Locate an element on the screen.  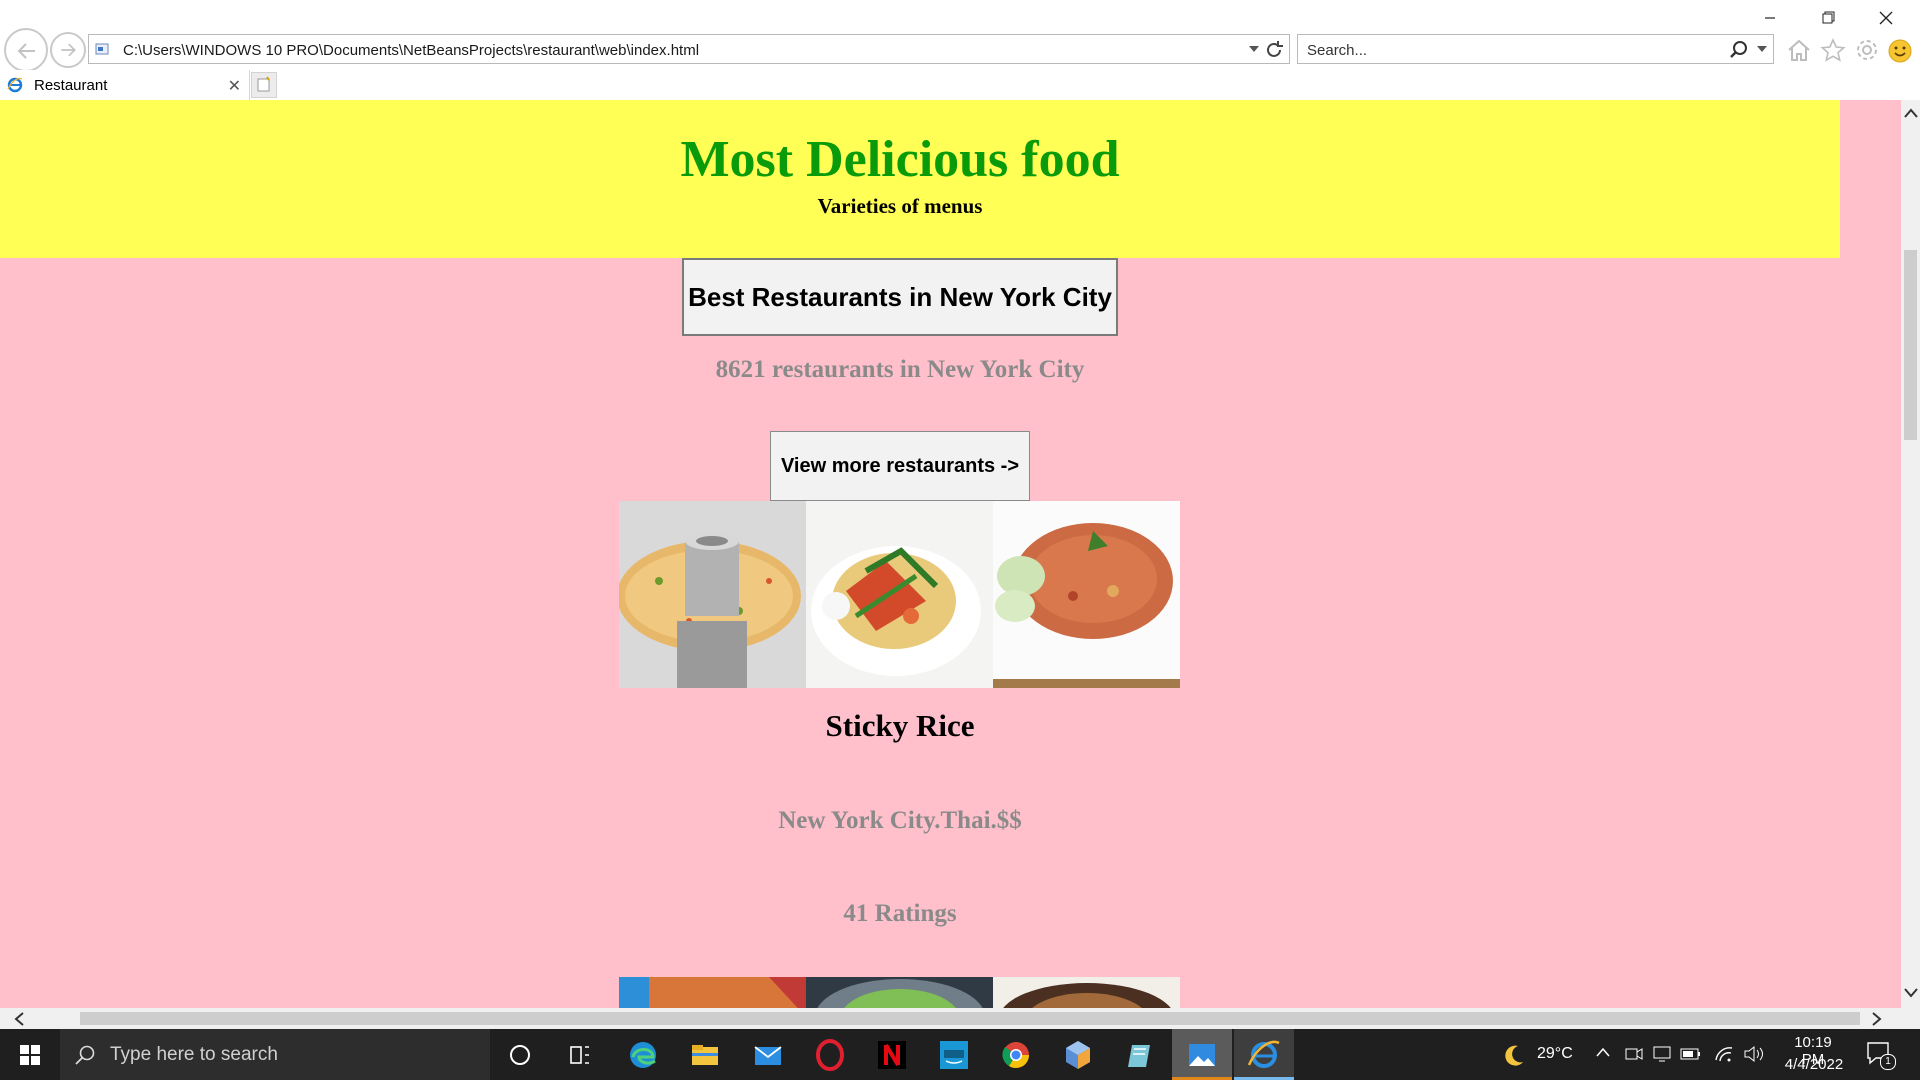
meet-now-icon is located at coordinates (1634, 1054).